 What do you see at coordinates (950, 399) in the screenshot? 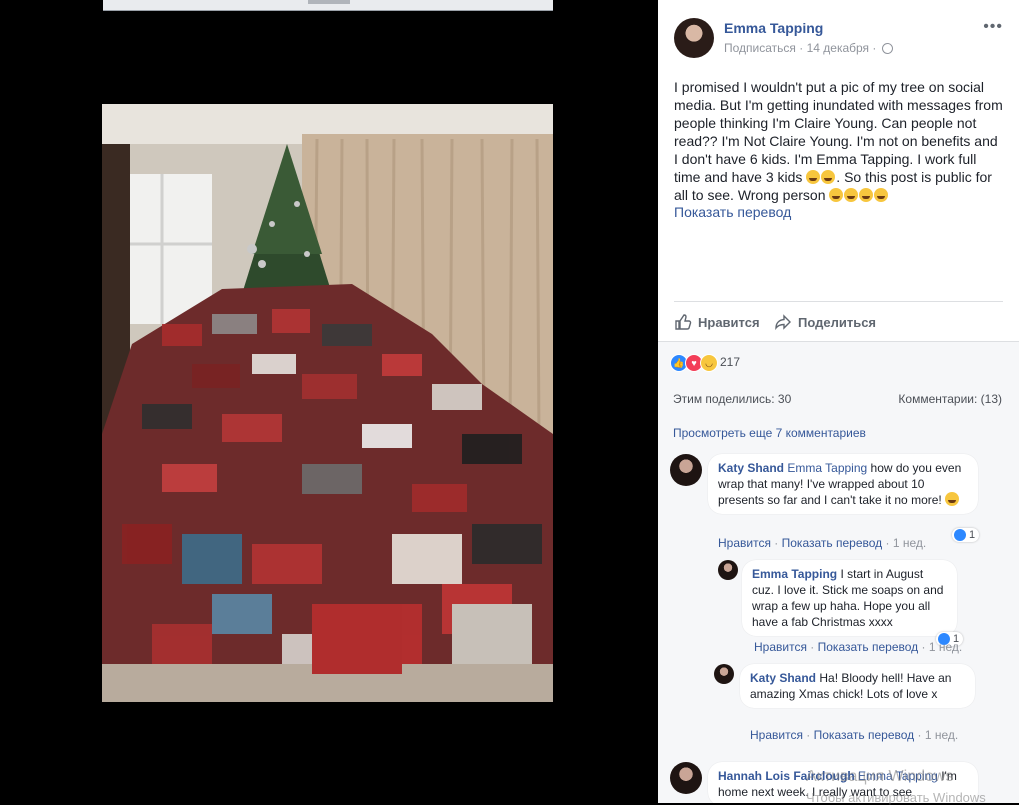
I see `comments-count: Комментарии: (13)` at bounding box center [950, 399].